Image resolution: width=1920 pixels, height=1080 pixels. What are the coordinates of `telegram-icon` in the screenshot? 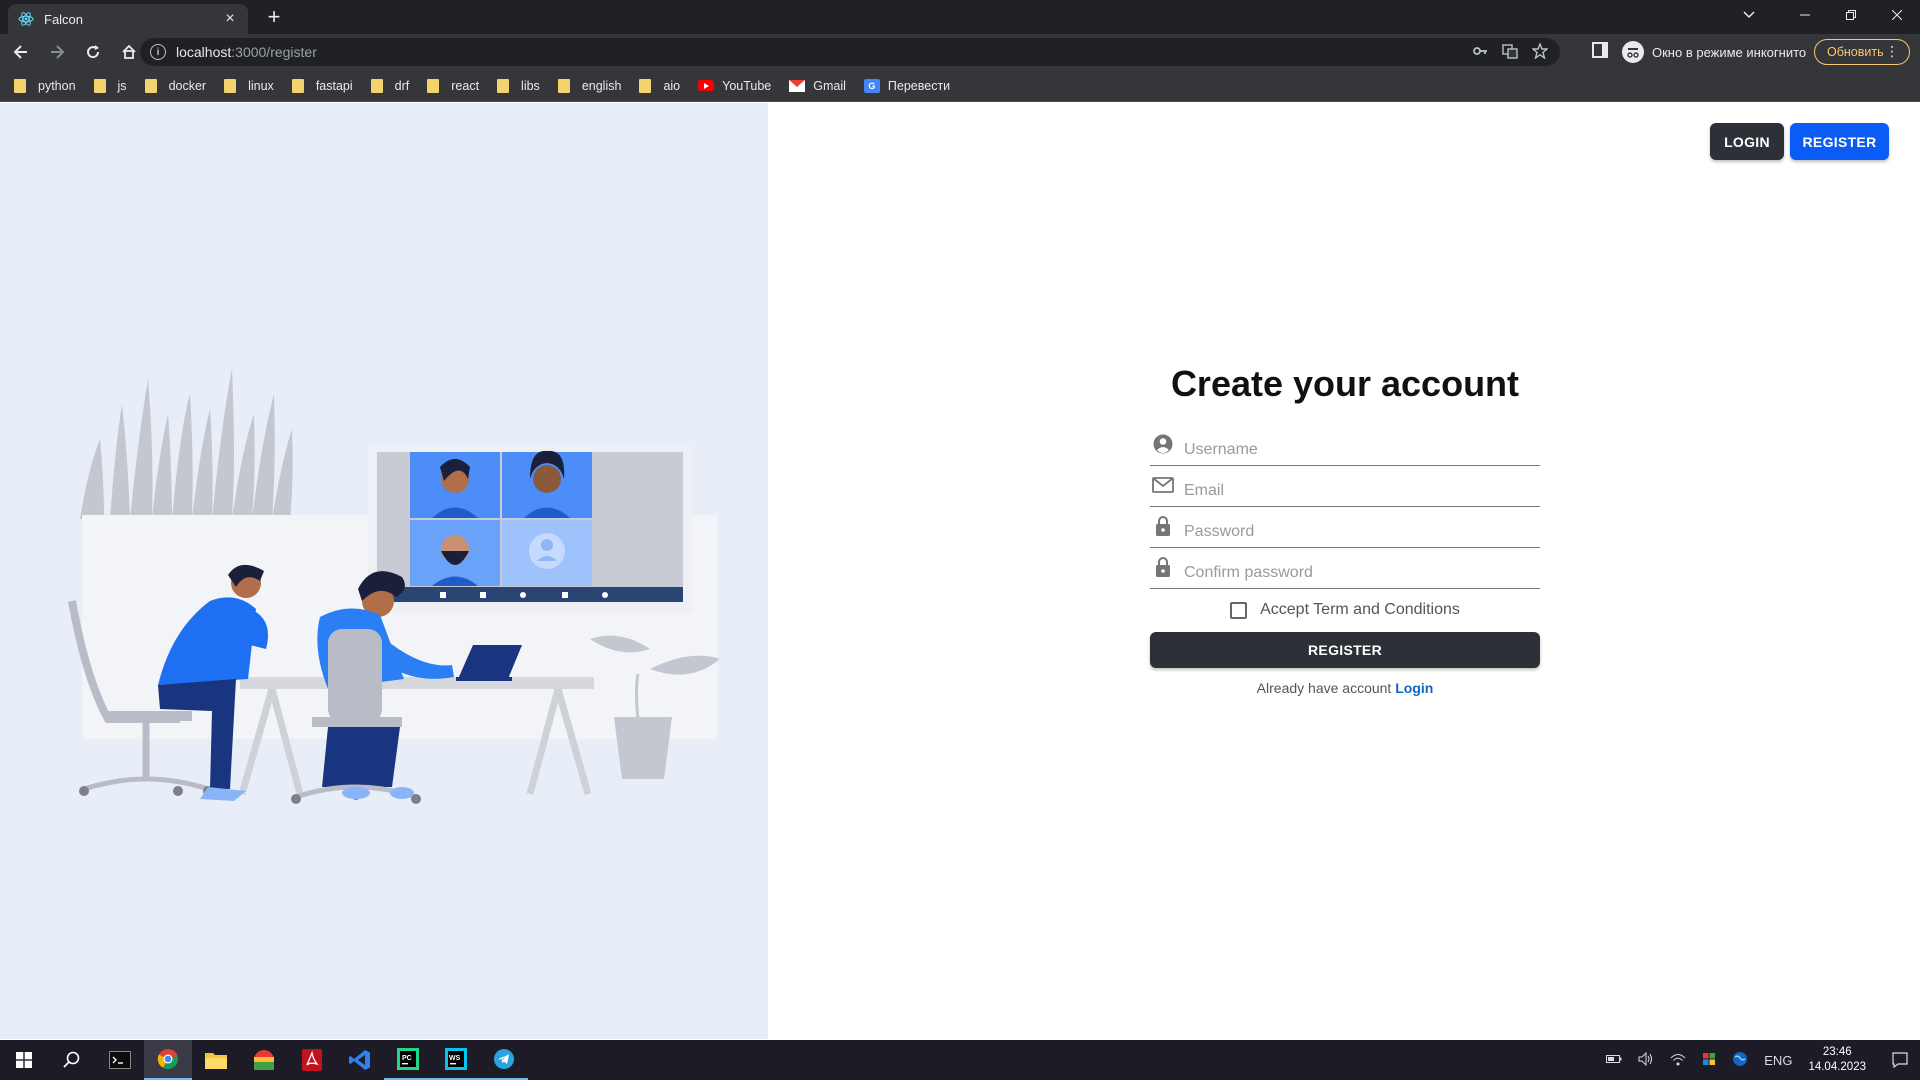 It's located at (504, 1060).